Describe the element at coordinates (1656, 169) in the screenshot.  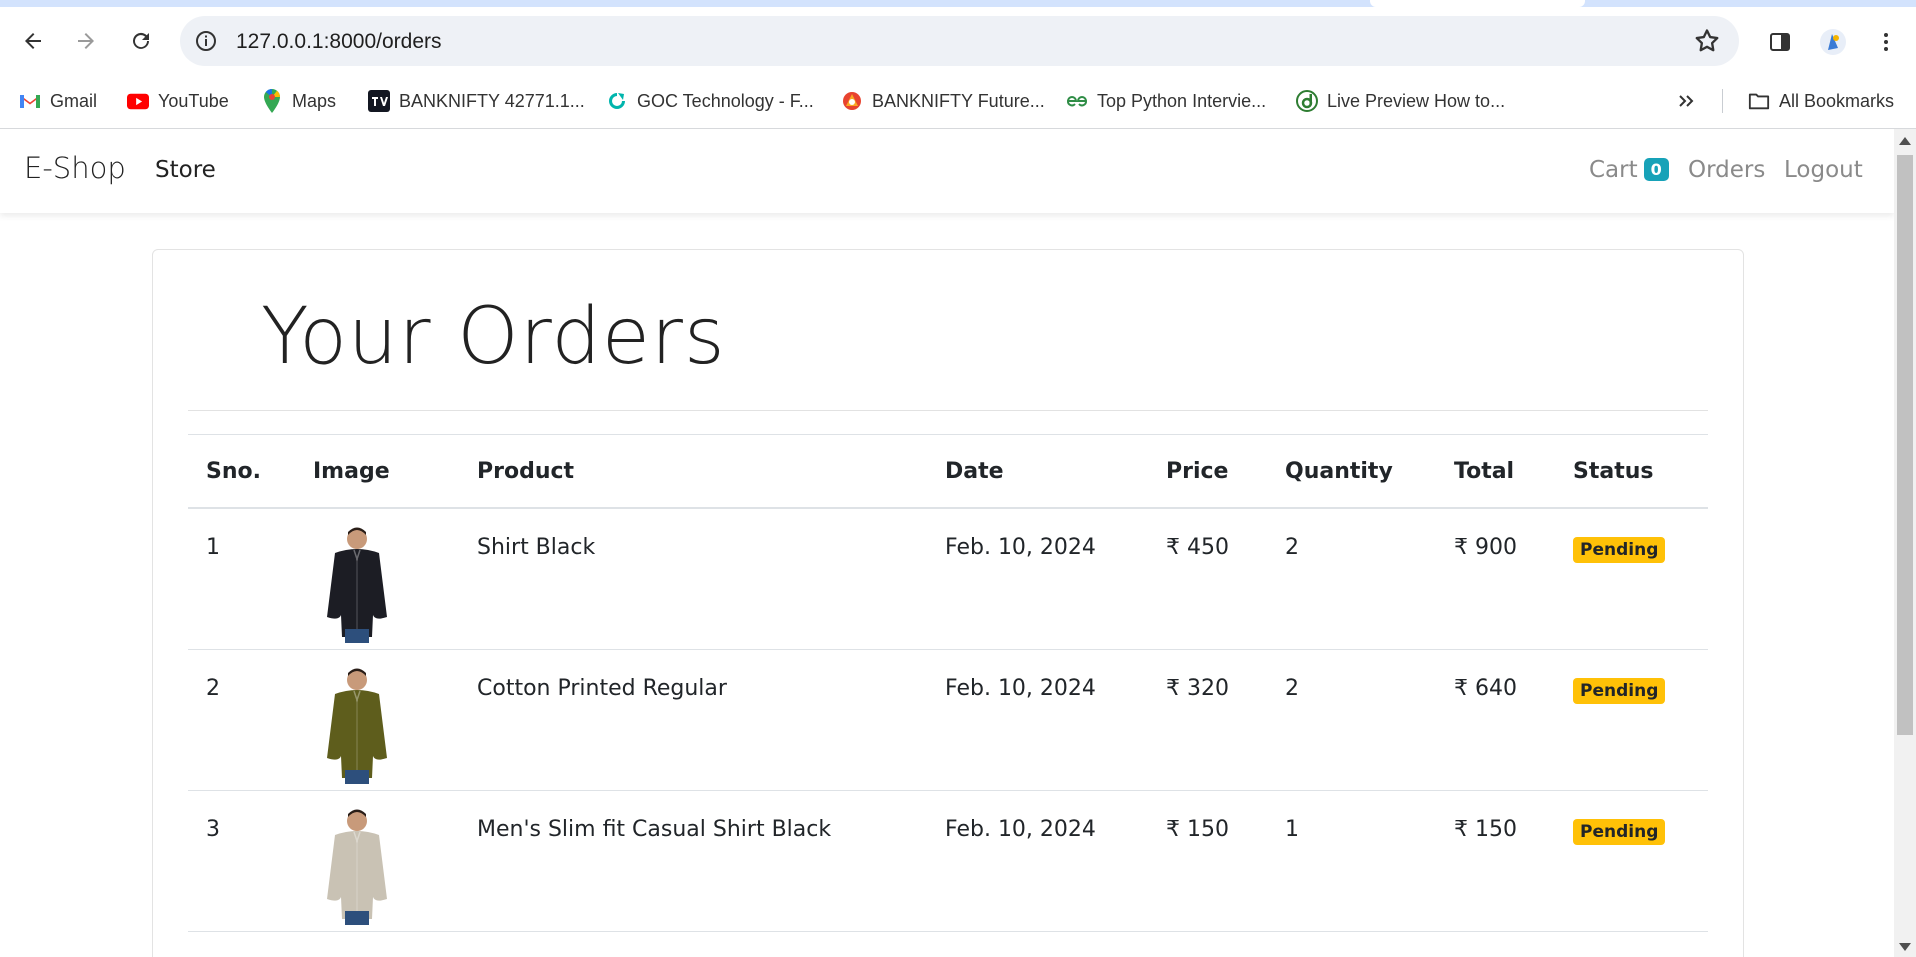
I see `cart-count-badge: 0` at that location.